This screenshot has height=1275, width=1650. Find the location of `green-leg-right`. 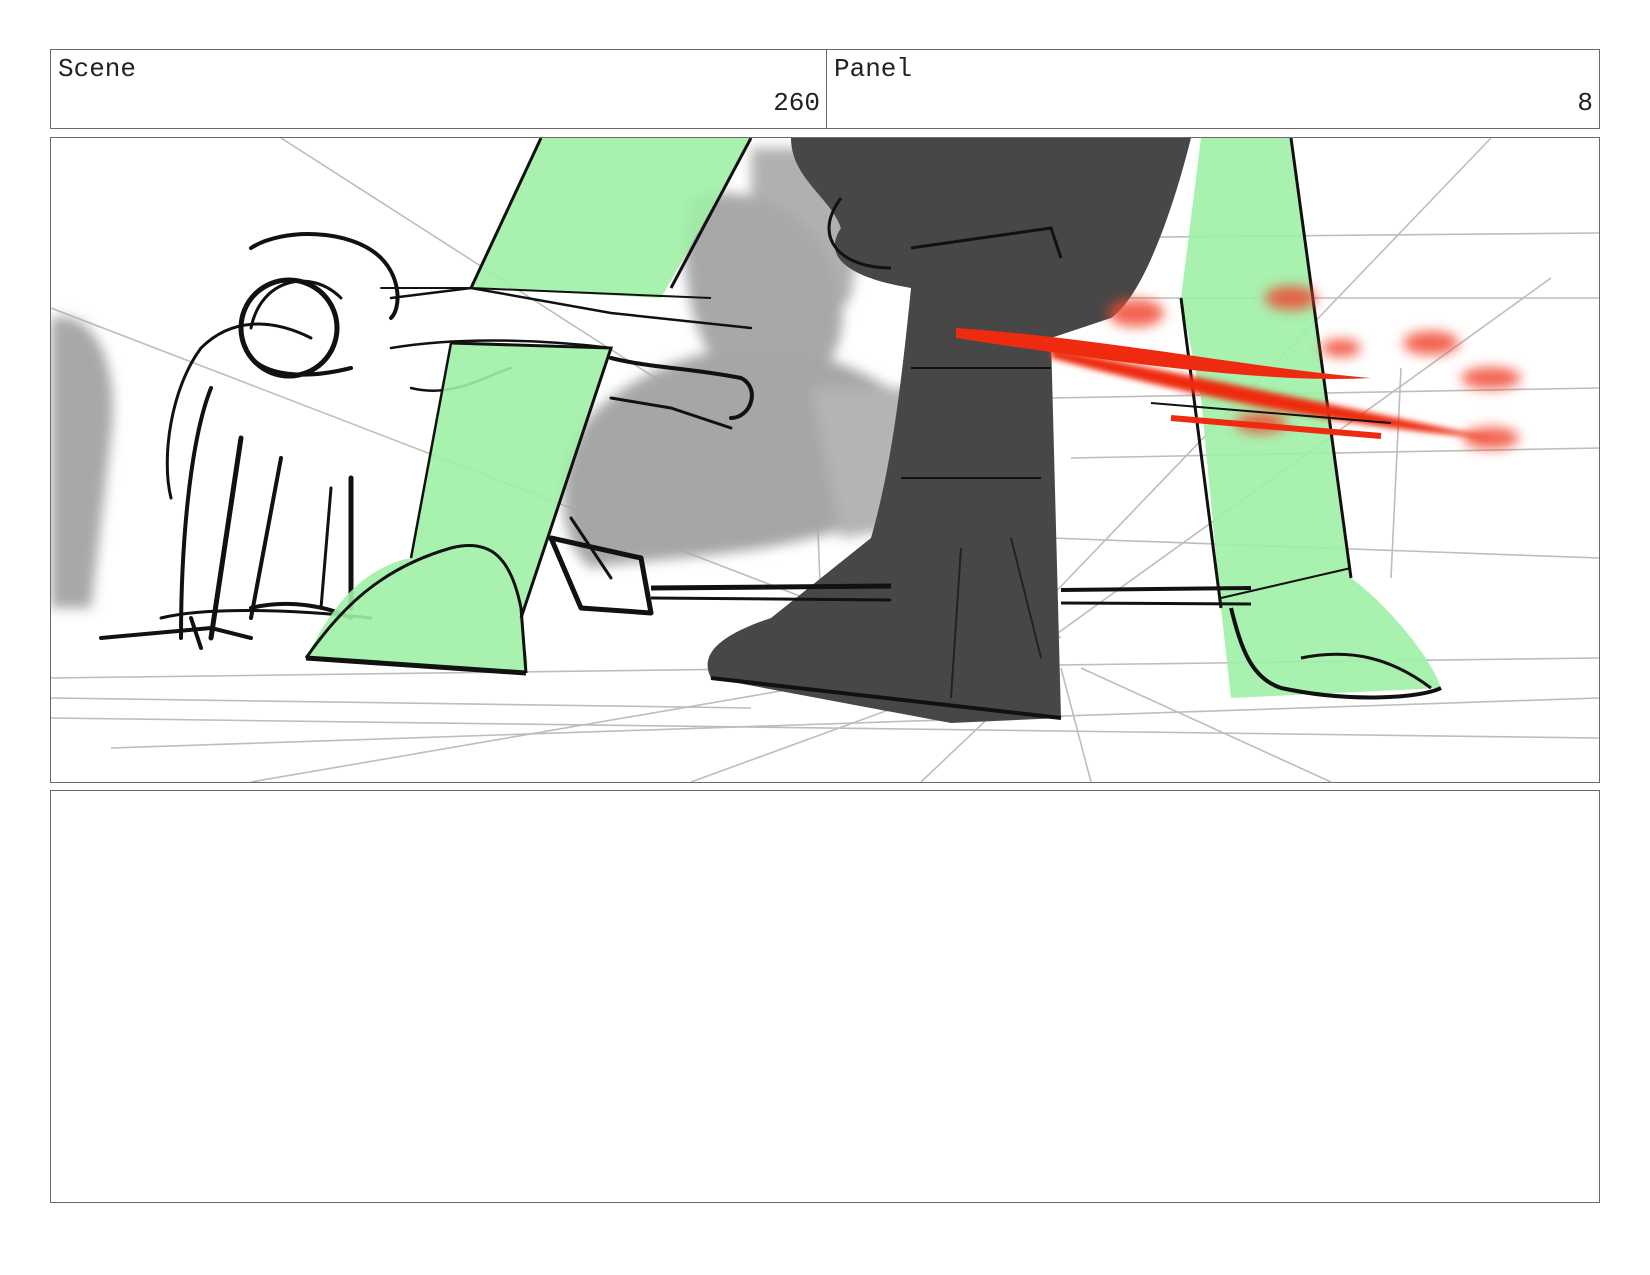

green-leg-right is located at coordinates (1310, 419).